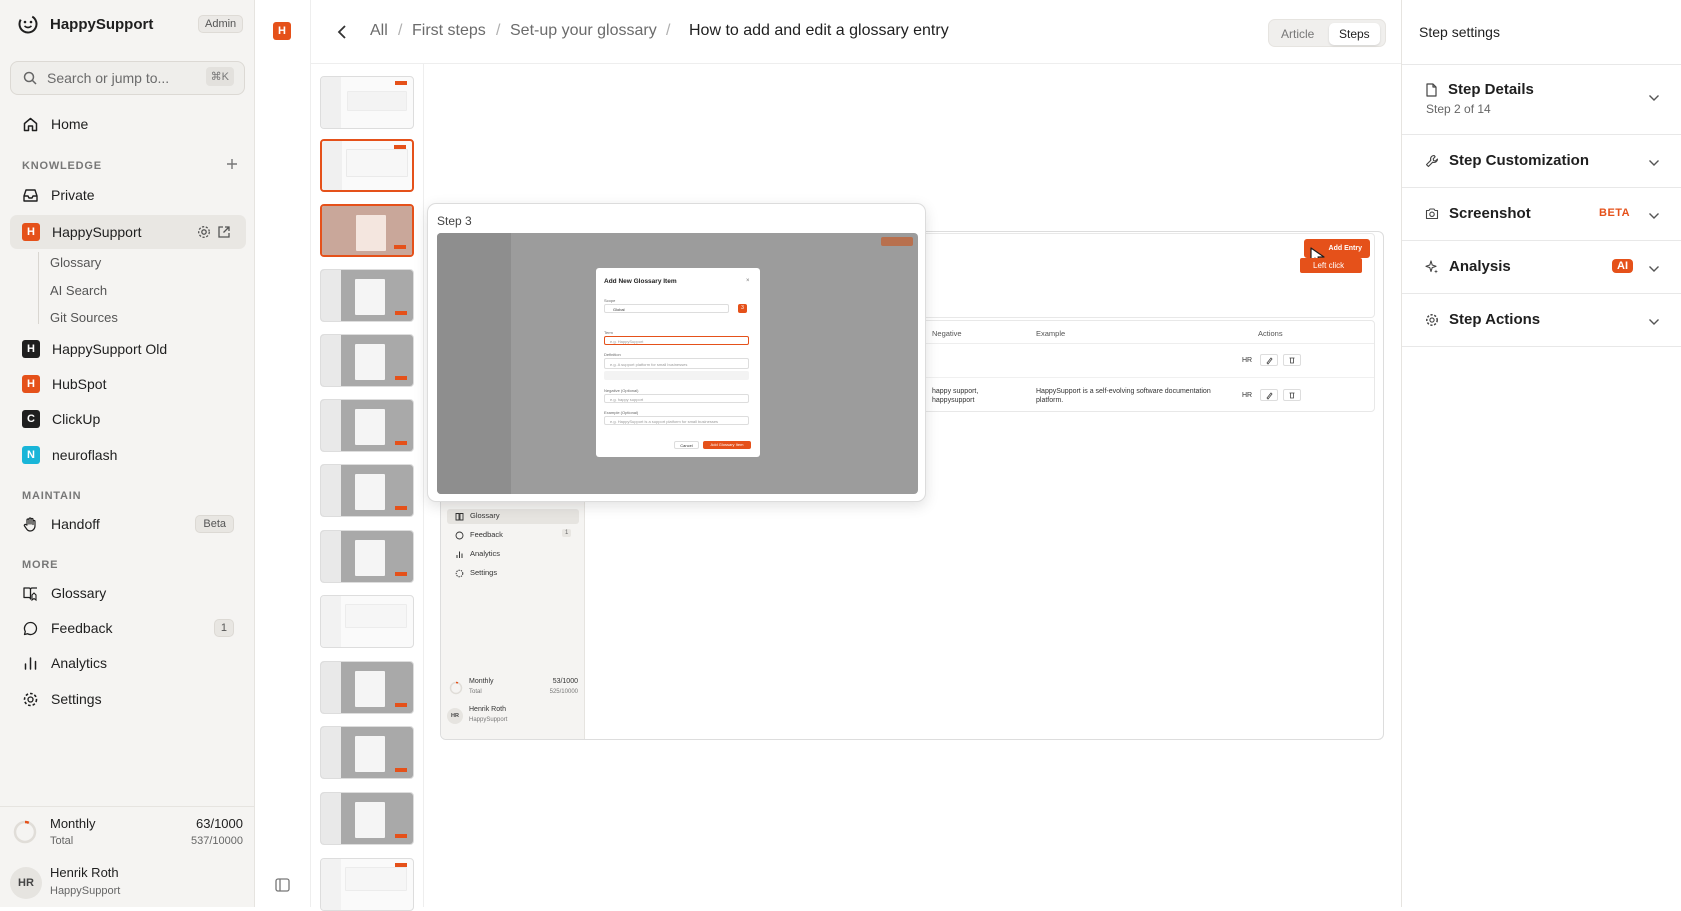  Describe the element at coordinates (40, 565) in the screenshot. I see `more-section-label: MORE` at that location.